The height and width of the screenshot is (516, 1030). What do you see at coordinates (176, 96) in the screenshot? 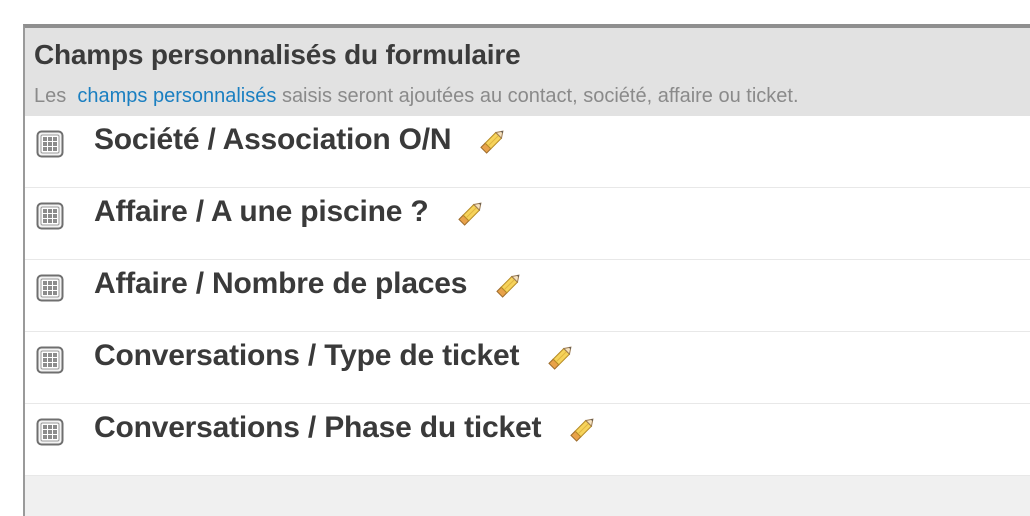
I see `custom-fields-link: champs personnalisés` at bounding box center [176, 96].